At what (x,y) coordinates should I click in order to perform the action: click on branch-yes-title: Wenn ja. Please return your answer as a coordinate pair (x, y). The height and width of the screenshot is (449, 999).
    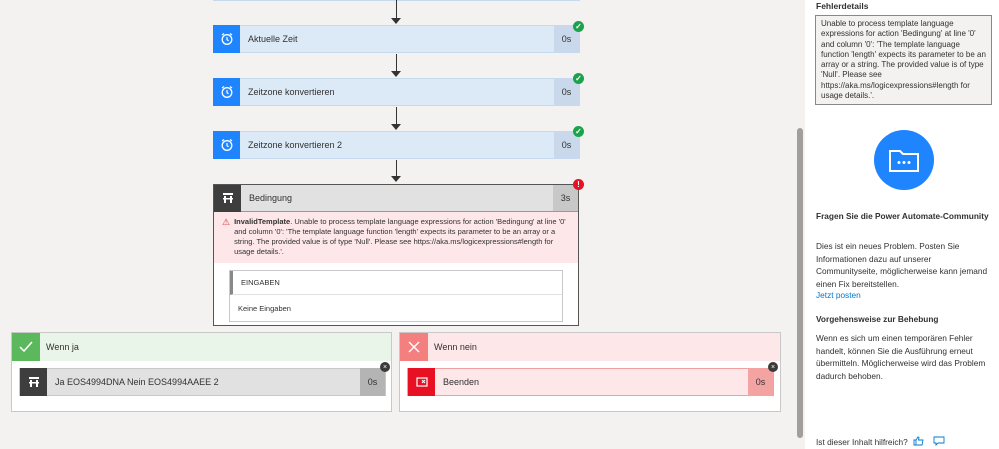
    Looking at the image, I should click on (62, 347).